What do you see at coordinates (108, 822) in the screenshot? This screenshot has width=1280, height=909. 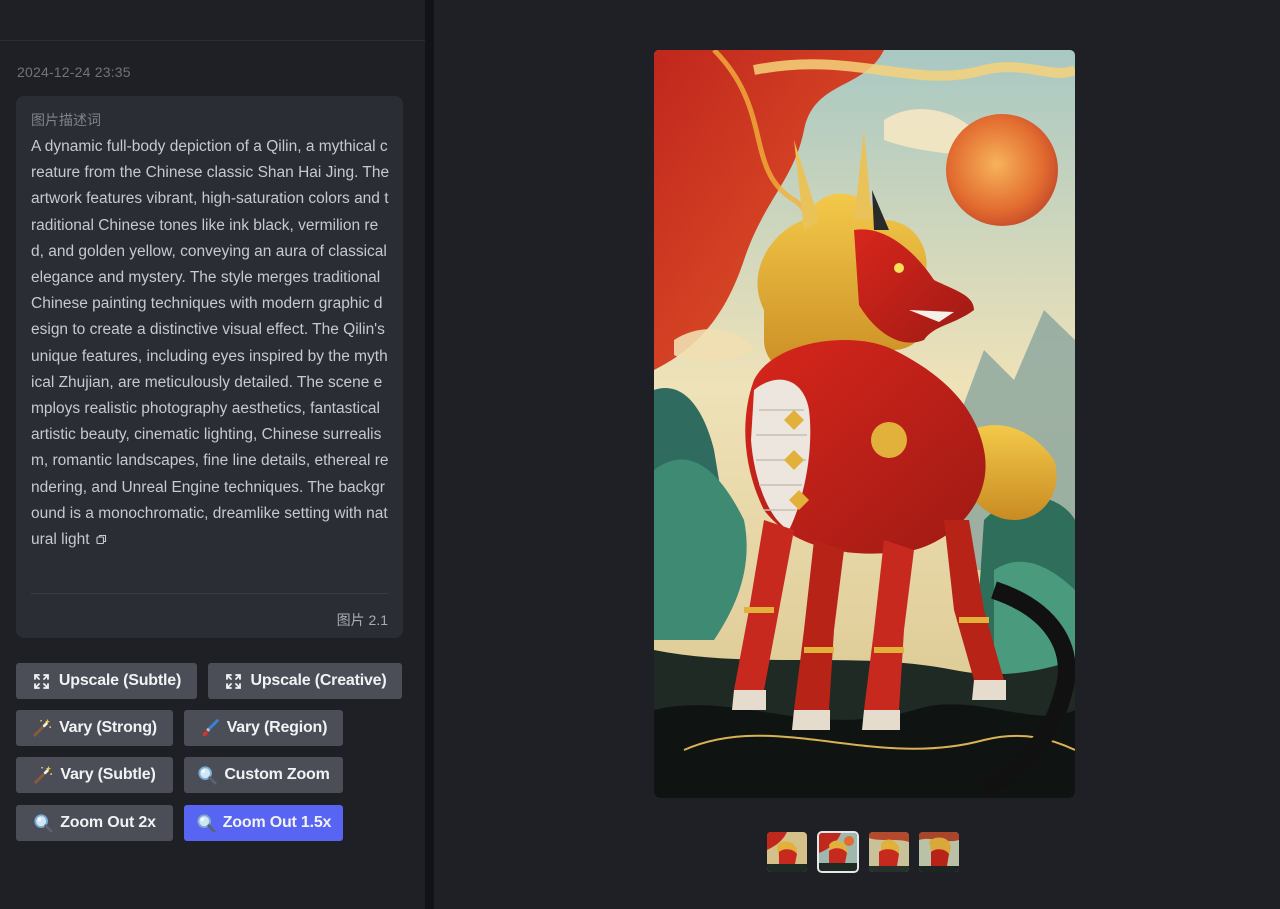 I see `zoom-out-2x-label: Zoom Out 2x` at bounding box center [108, 822].